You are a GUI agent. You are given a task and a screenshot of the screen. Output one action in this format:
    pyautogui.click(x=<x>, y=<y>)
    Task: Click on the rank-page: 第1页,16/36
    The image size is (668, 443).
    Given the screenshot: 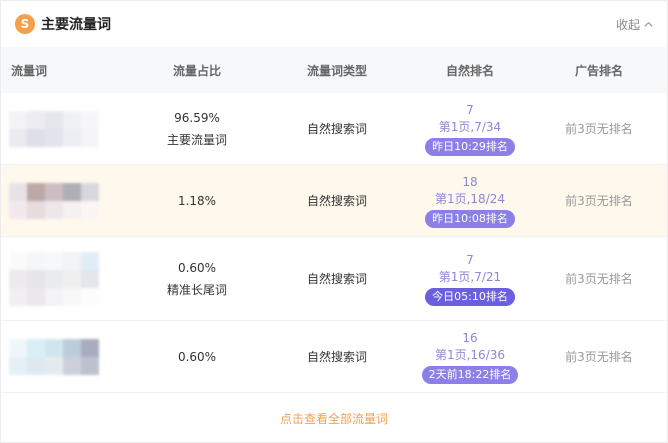 What is the action you would take?
    pyautogui.click(x=470, y=354)
    